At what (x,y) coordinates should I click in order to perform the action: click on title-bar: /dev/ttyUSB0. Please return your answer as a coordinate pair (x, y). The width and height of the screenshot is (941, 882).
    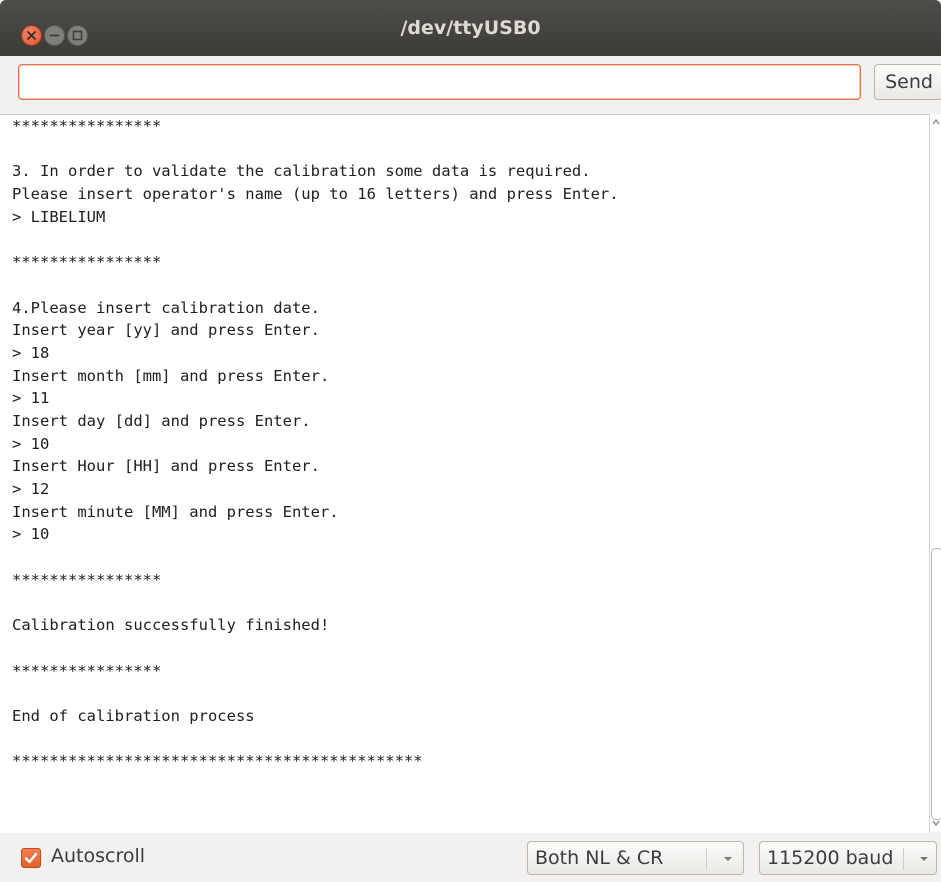
    Looking at the image, I should click on (470, 28).